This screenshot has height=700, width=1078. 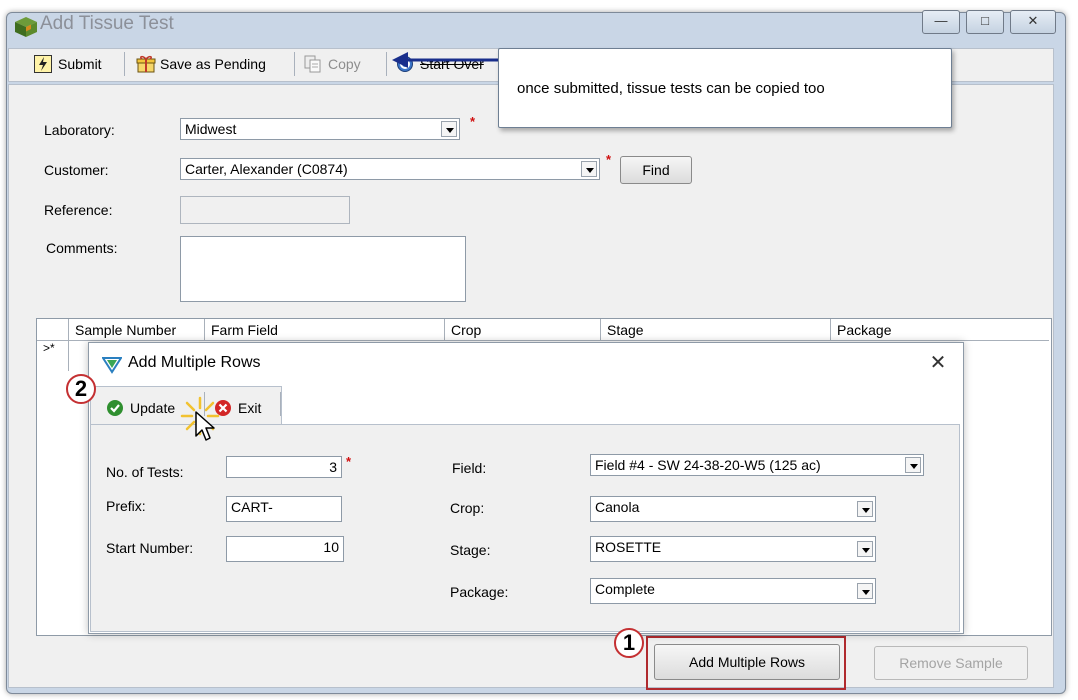 What do you see at coordinates (265, 210) in the screenshot?
I see `reference-input` at bounding box center [265, 210].